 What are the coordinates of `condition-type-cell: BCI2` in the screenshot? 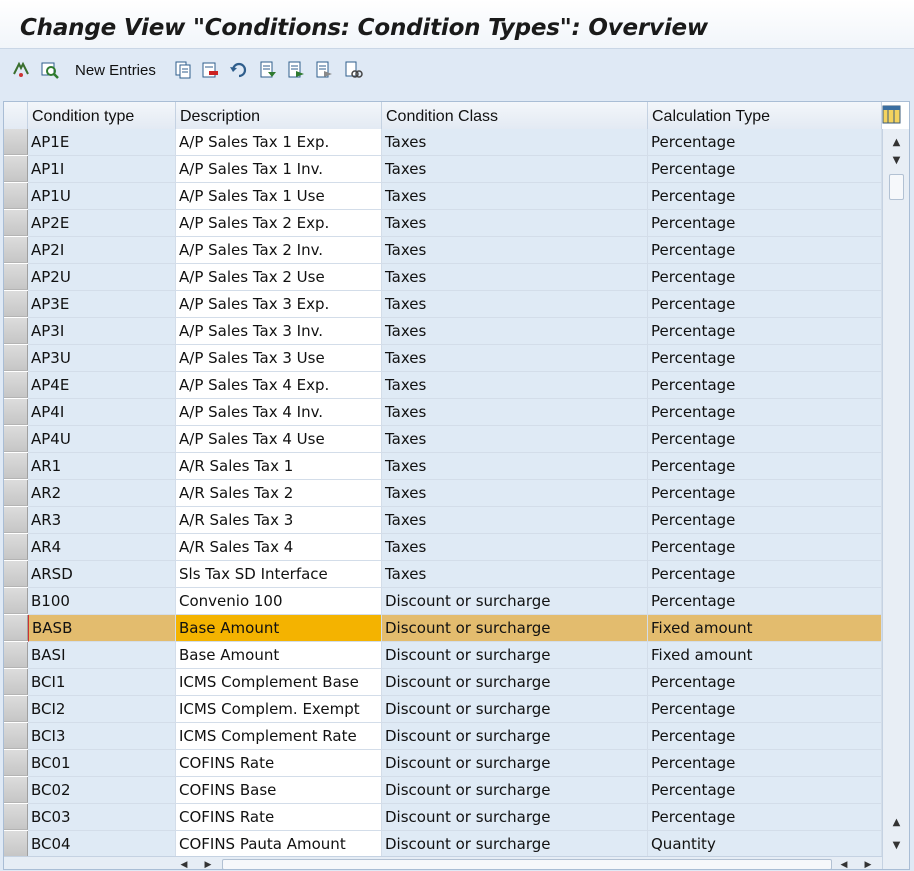 It's located at (102, 709).